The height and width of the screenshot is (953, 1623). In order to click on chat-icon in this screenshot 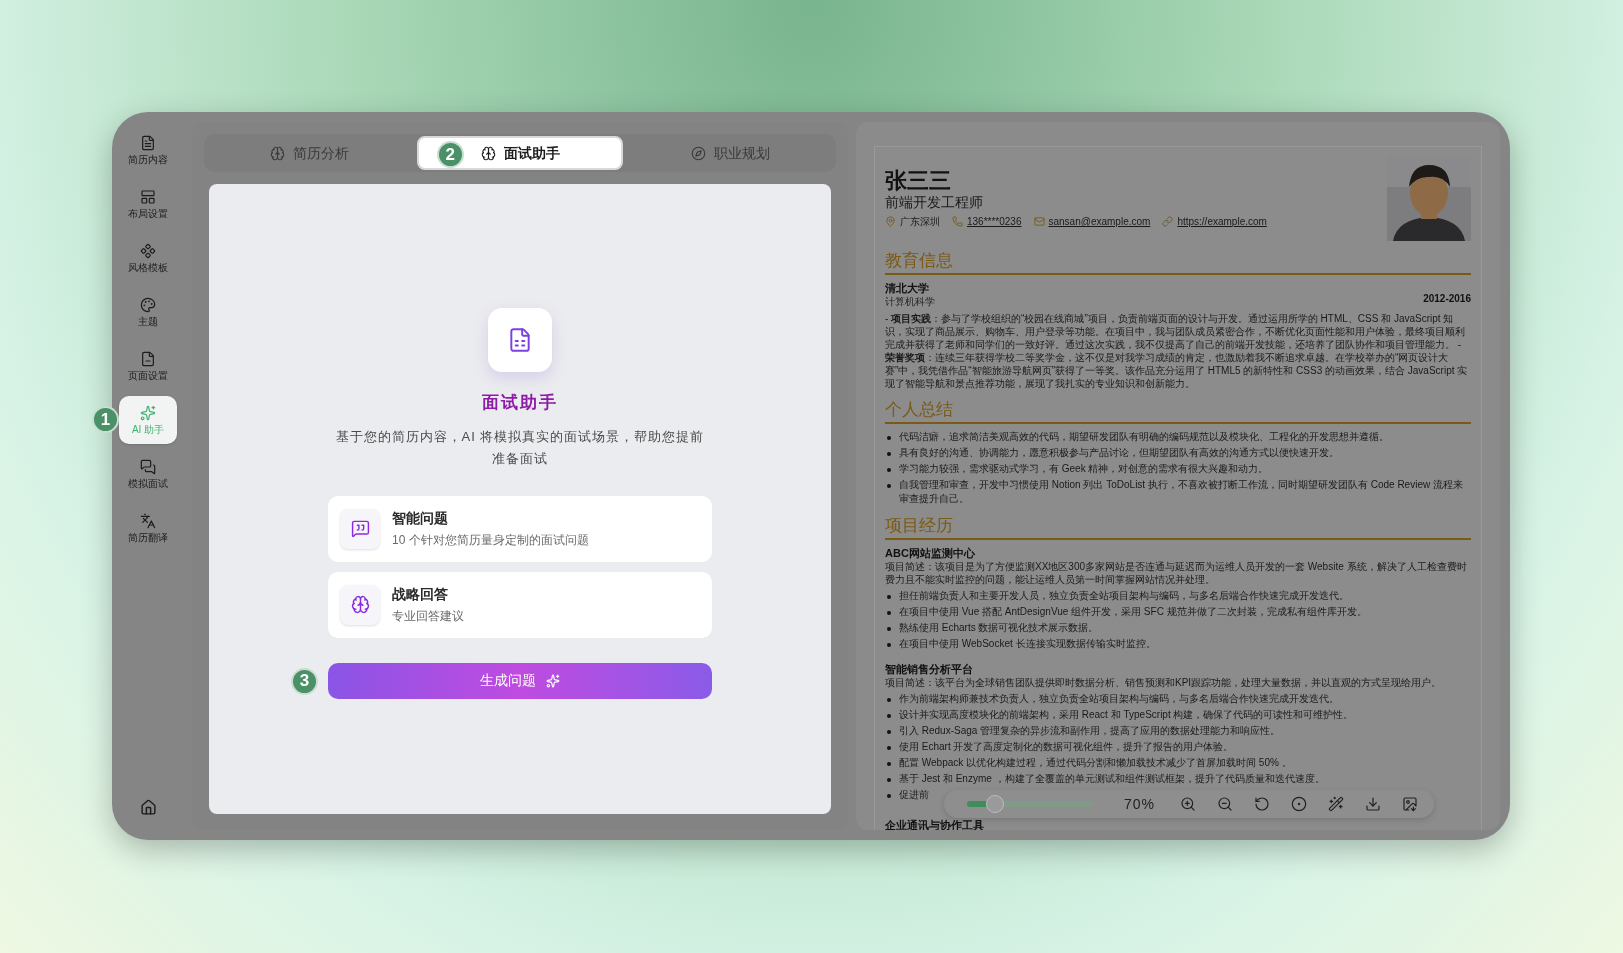, I will do `click(148, 467)`.